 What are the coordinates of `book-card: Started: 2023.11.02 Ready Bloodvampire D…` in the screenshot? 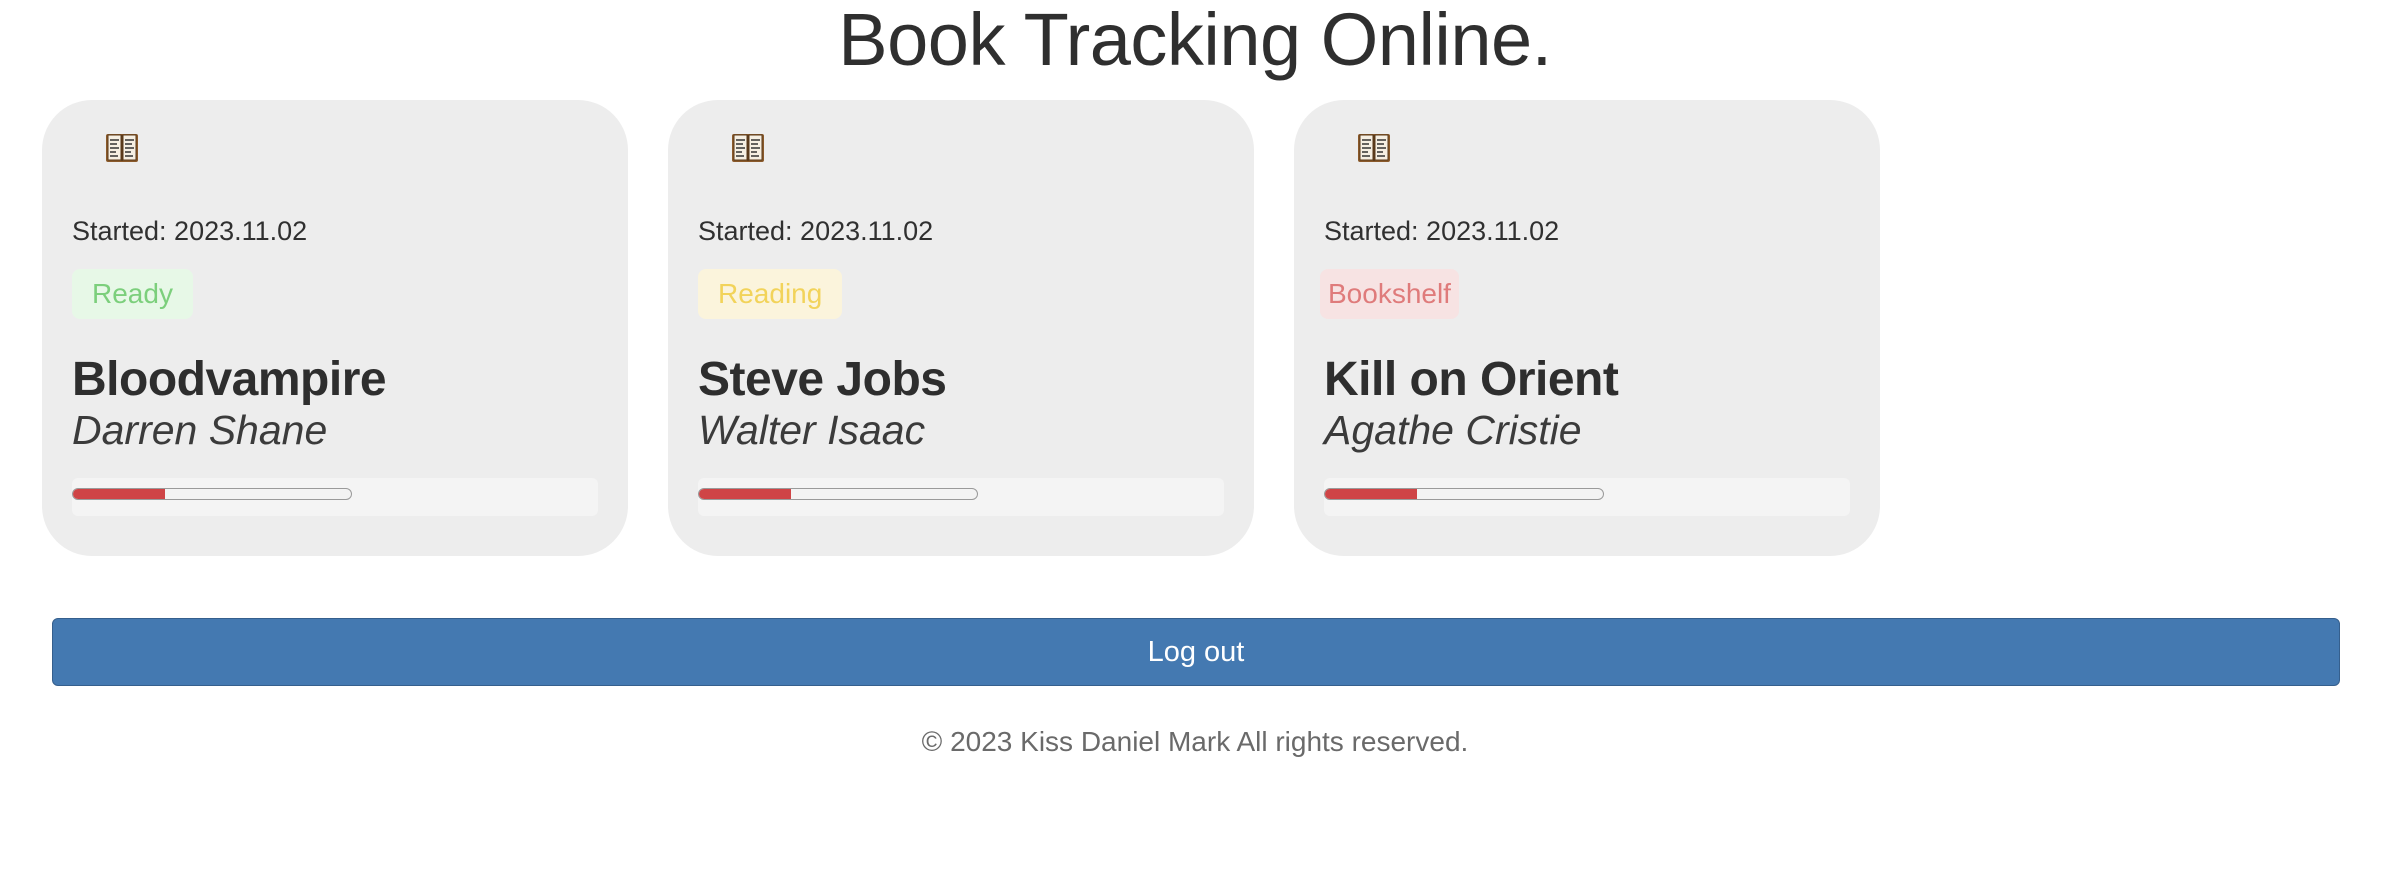 It's located at (335, 328).